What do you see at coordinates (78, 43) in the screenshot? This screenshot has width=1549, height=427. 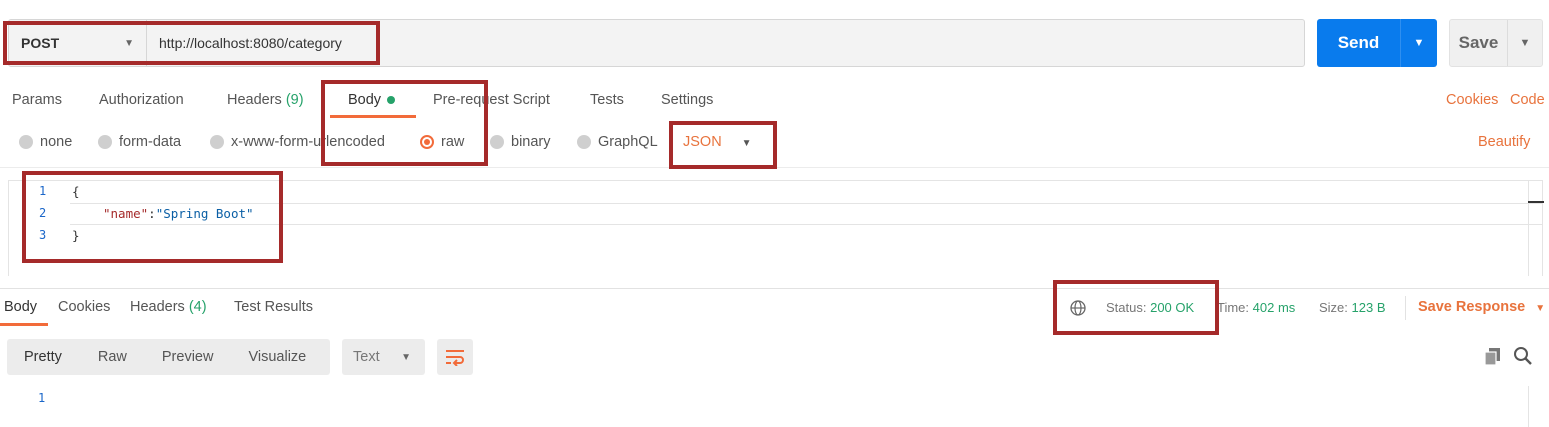 I see `method-select: POST ▼` at bounding box center [78, 43].